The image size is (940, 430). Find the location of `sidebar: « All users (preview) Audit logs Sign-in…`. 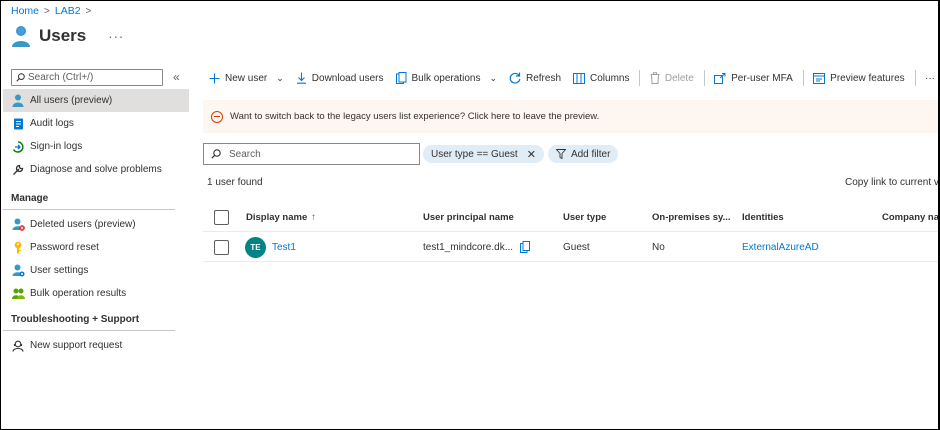

sidebar: « All users (preview) Audit logs Sign-in… is located at coordinates (96, 212).